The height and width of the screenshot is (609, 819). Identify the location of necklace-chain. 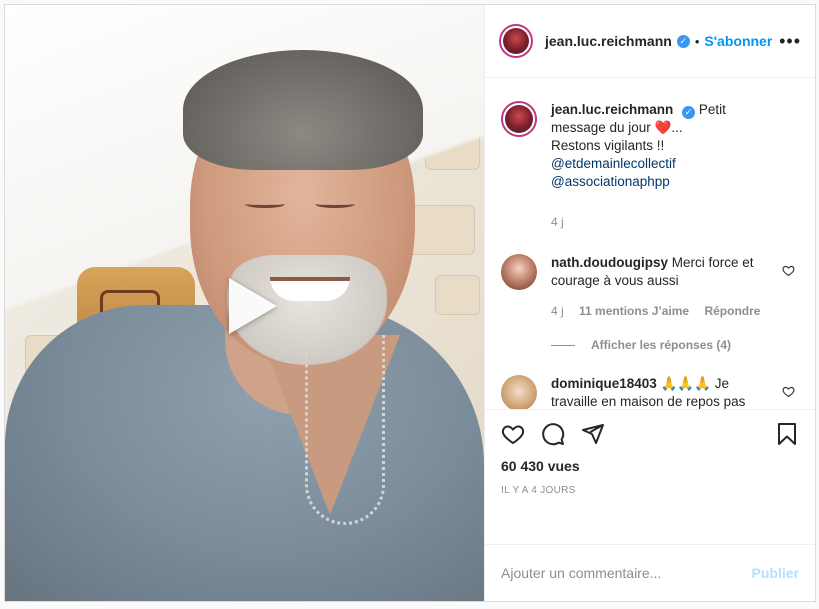
(345, 430).